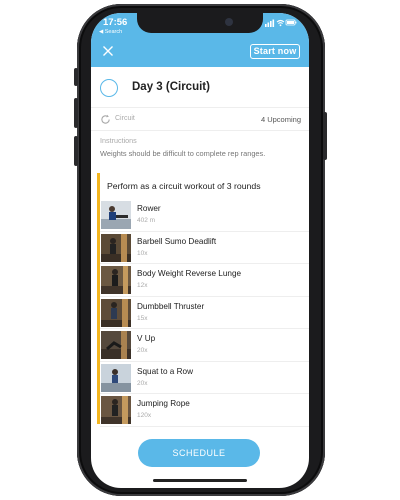 The image size is (400, 500). I want to click on exercise-detail: 402 m, so click(146, 220).